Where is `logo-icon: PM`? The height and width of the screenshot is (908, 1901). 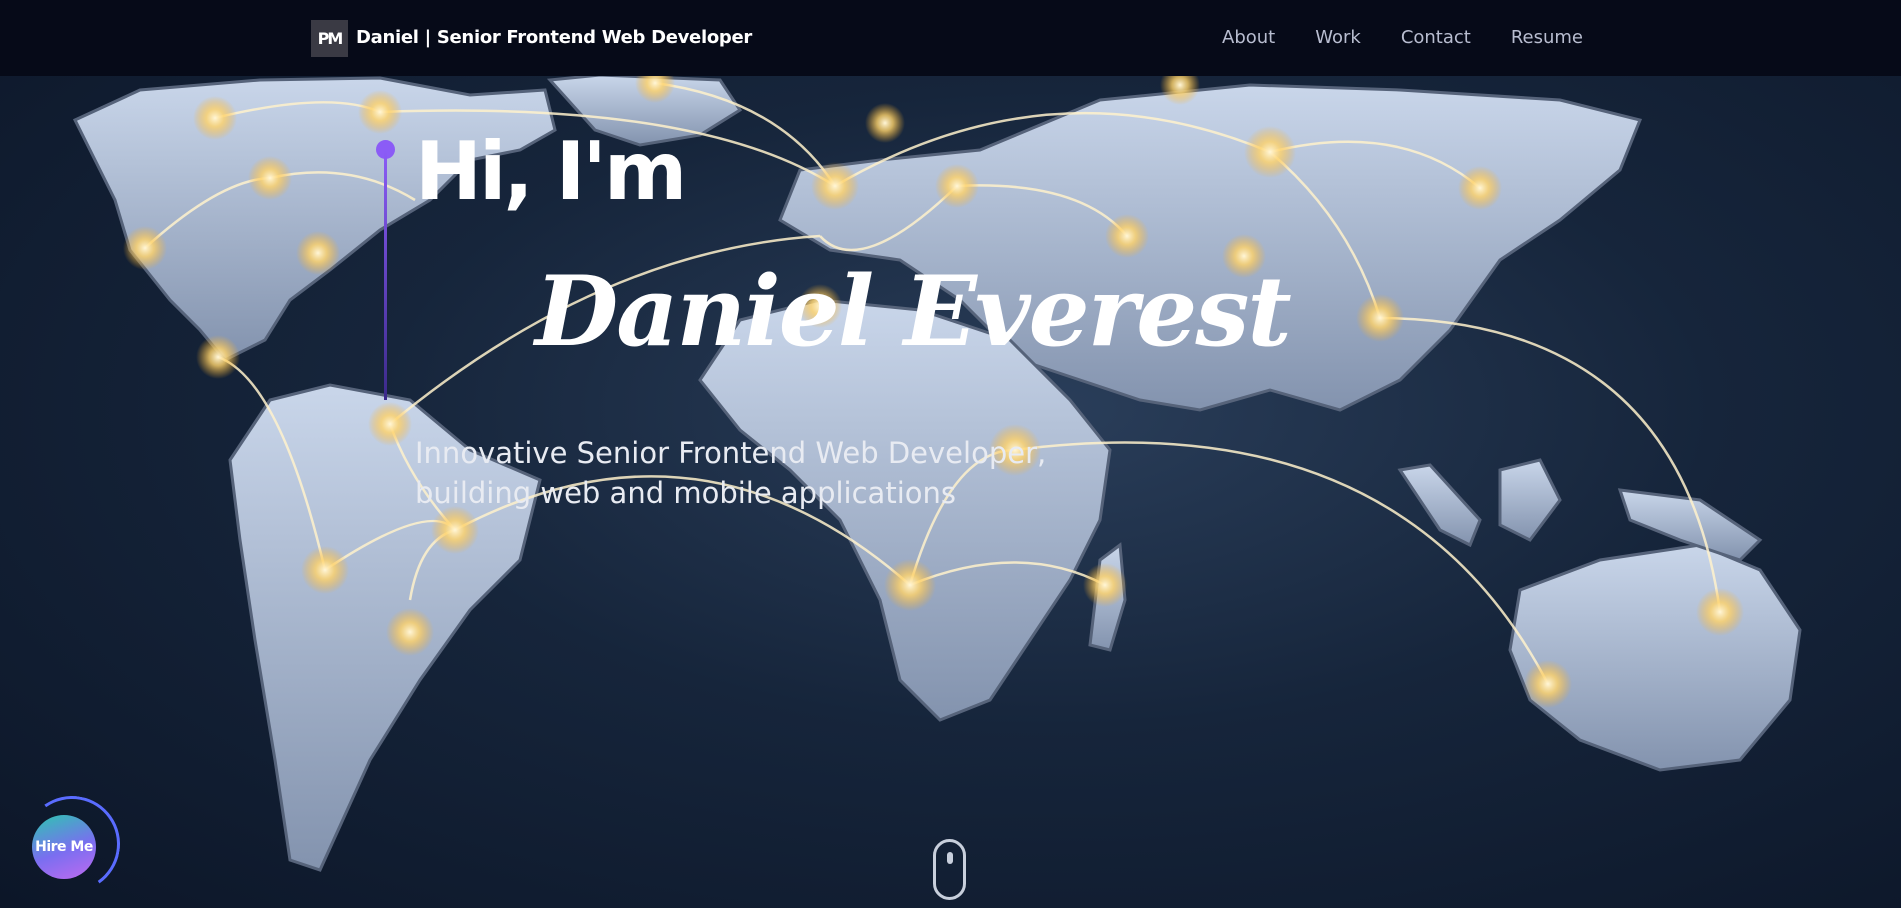 logo-icon: PM is located at coordinates (329, 38).